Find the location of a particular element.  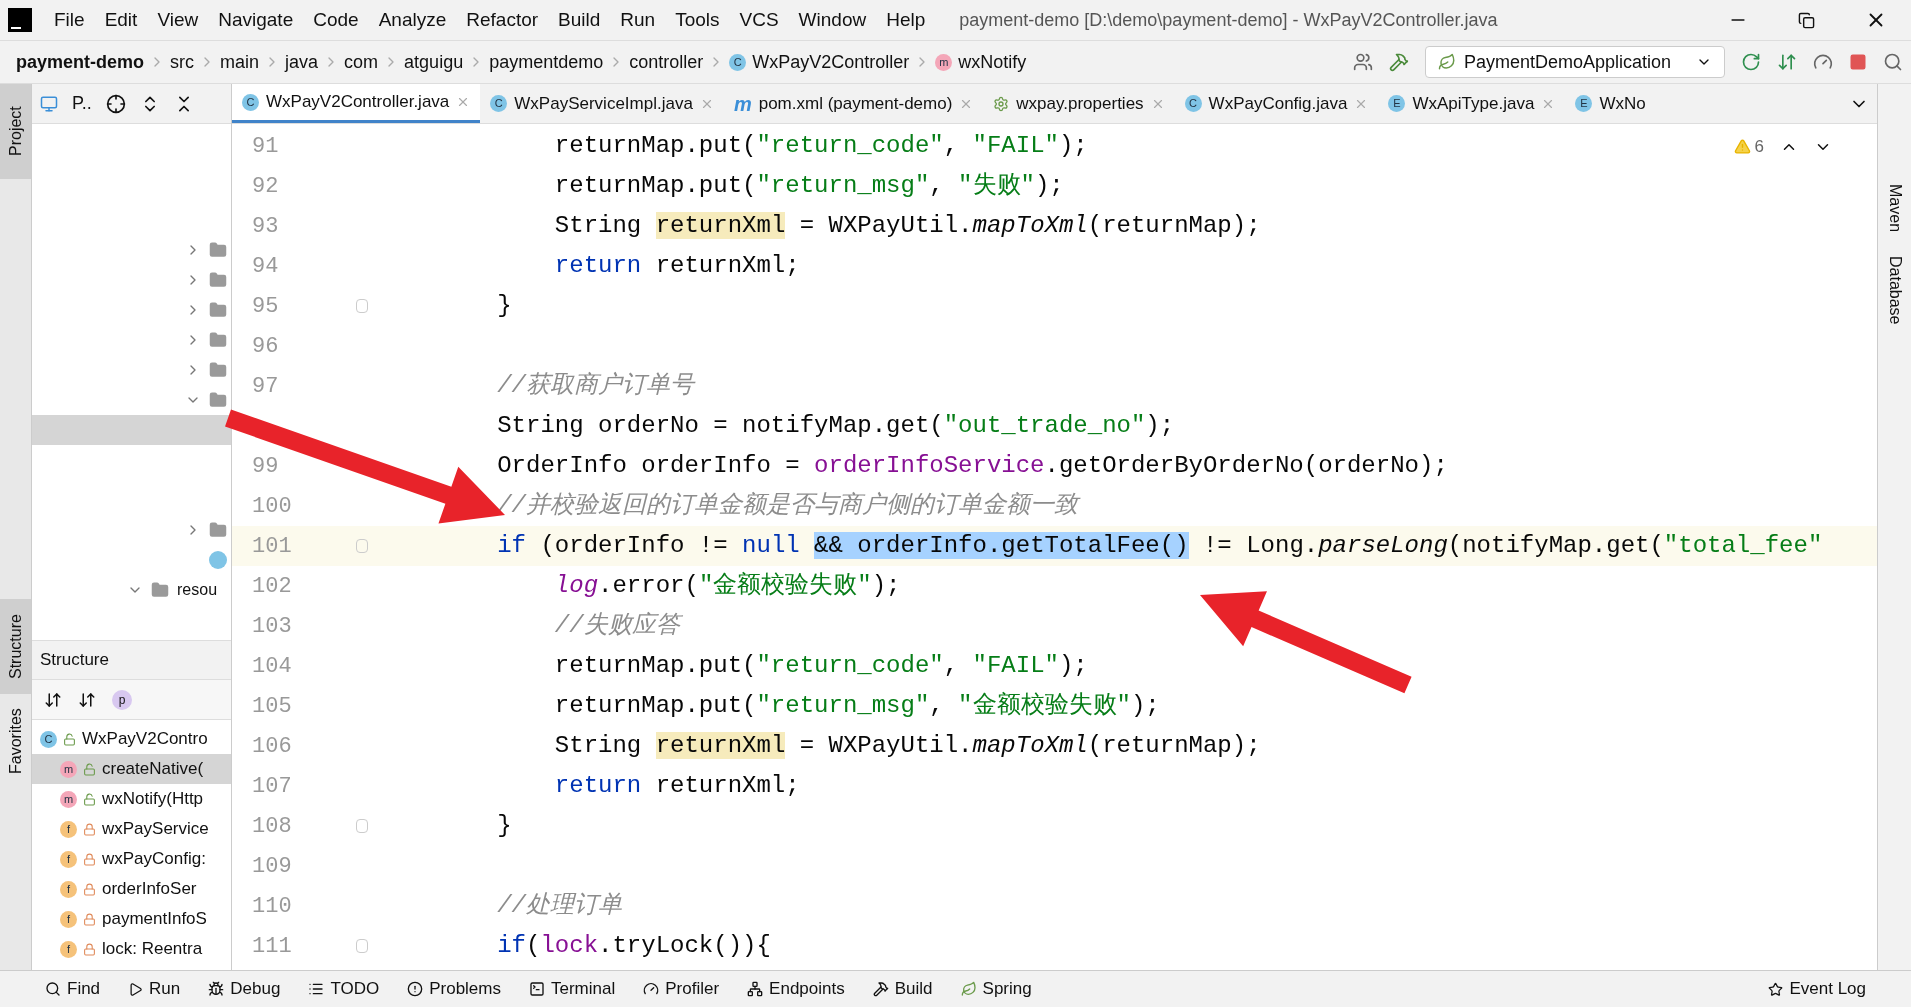

class-file-icon is located at coordinates (218, 560).